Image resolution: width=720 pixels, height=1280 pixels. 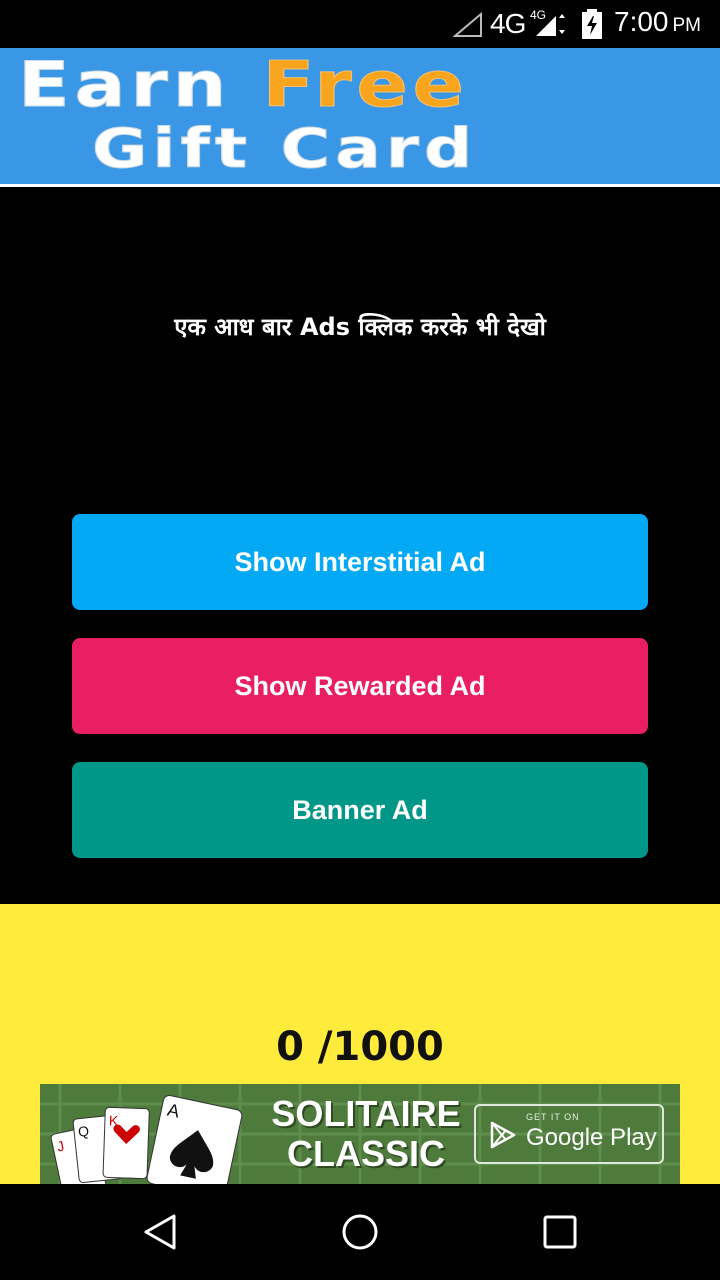 I want to click on header-banner: Earn Free Gift Card, so click(x=360, y=117).